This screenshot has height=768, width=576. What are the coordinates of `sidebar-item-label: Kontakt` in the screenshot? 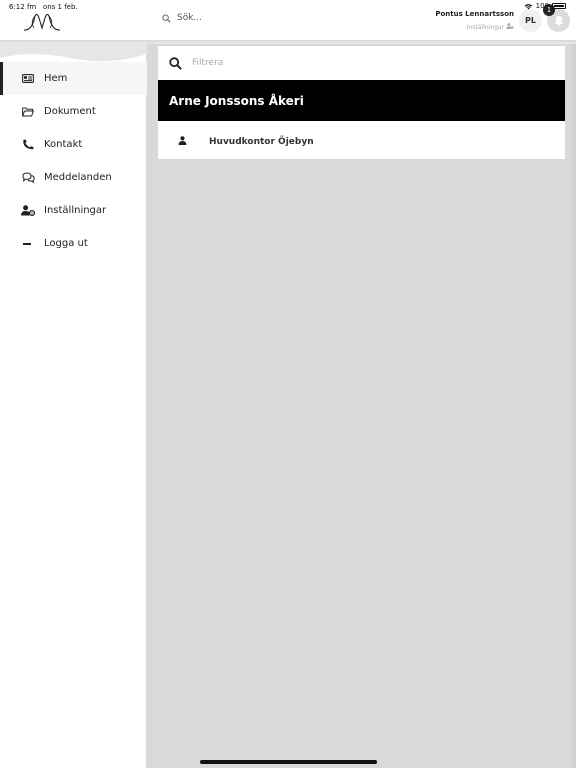 It's located at (63, 144).